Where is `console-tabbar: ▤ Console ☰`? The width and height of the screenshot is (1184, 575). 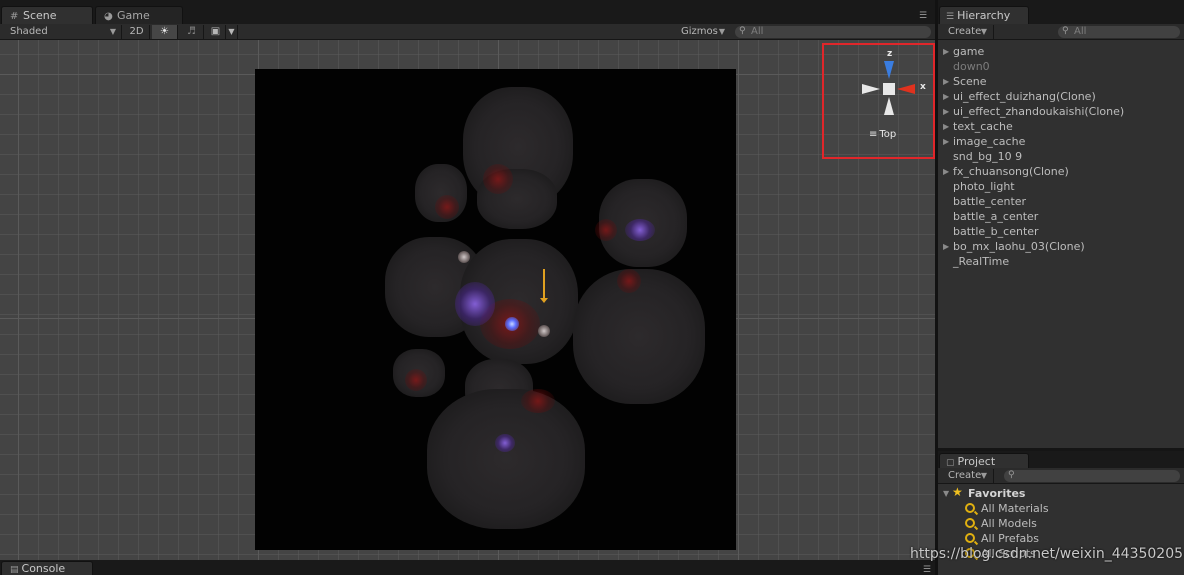
console-tabbar: ▤ Console ☰ is located at coordinates (467, 567).